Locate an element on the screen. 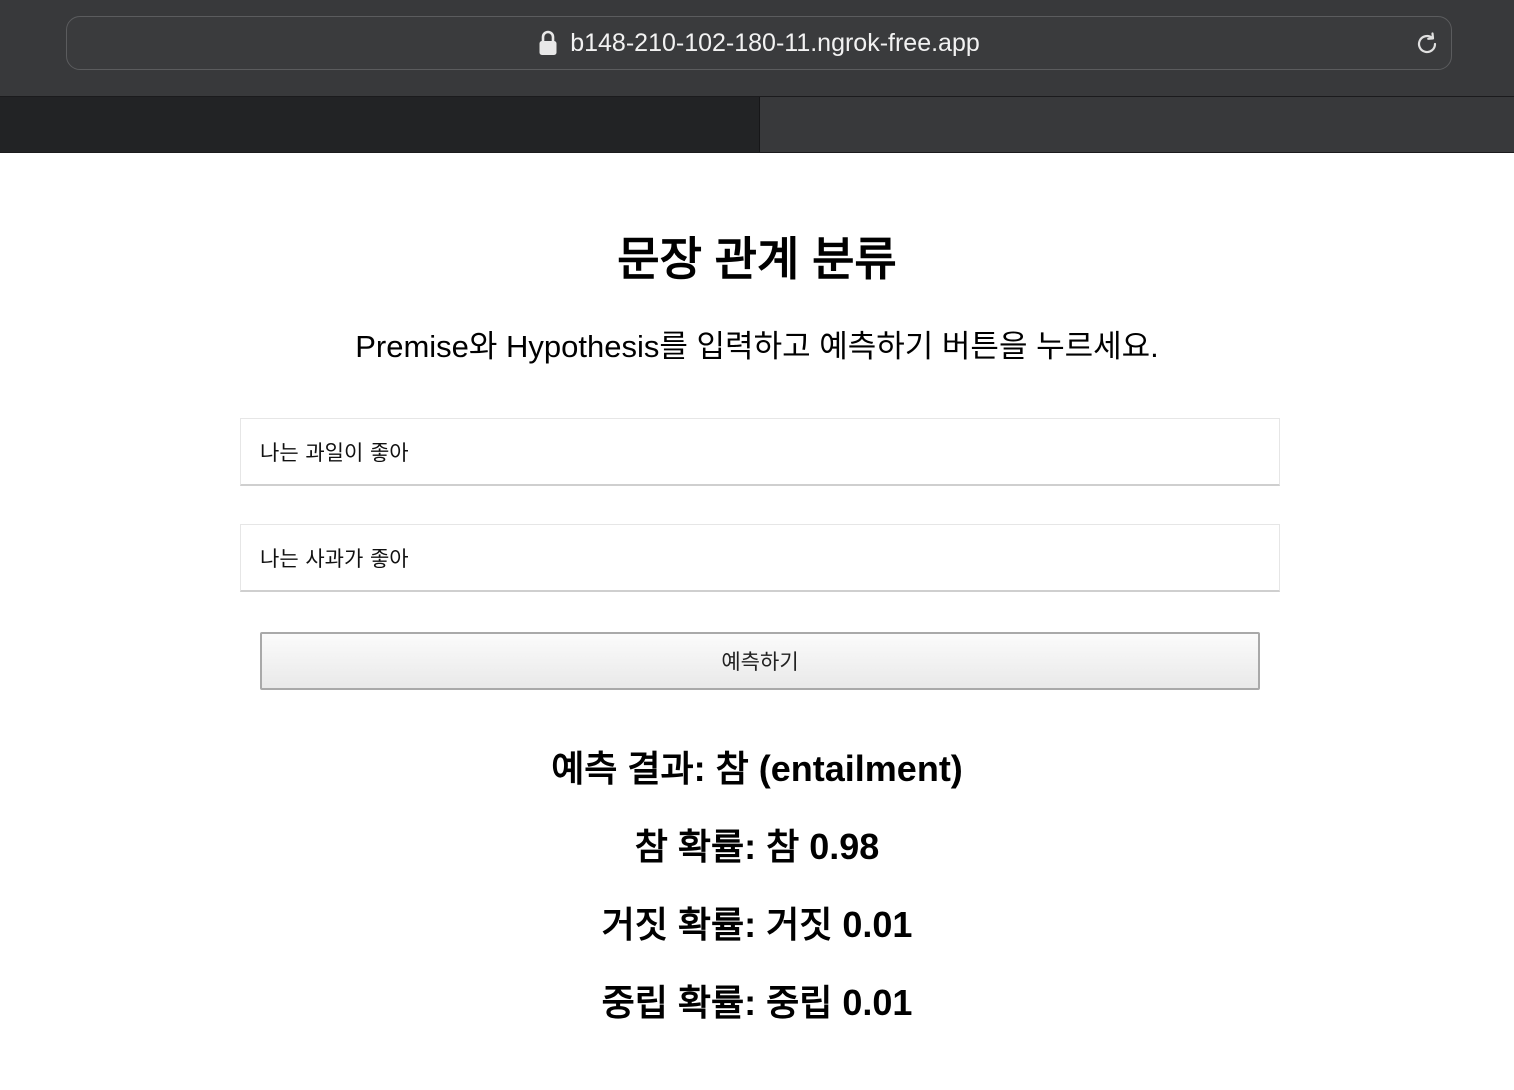  active-tab is located at coordinates (380, 125).